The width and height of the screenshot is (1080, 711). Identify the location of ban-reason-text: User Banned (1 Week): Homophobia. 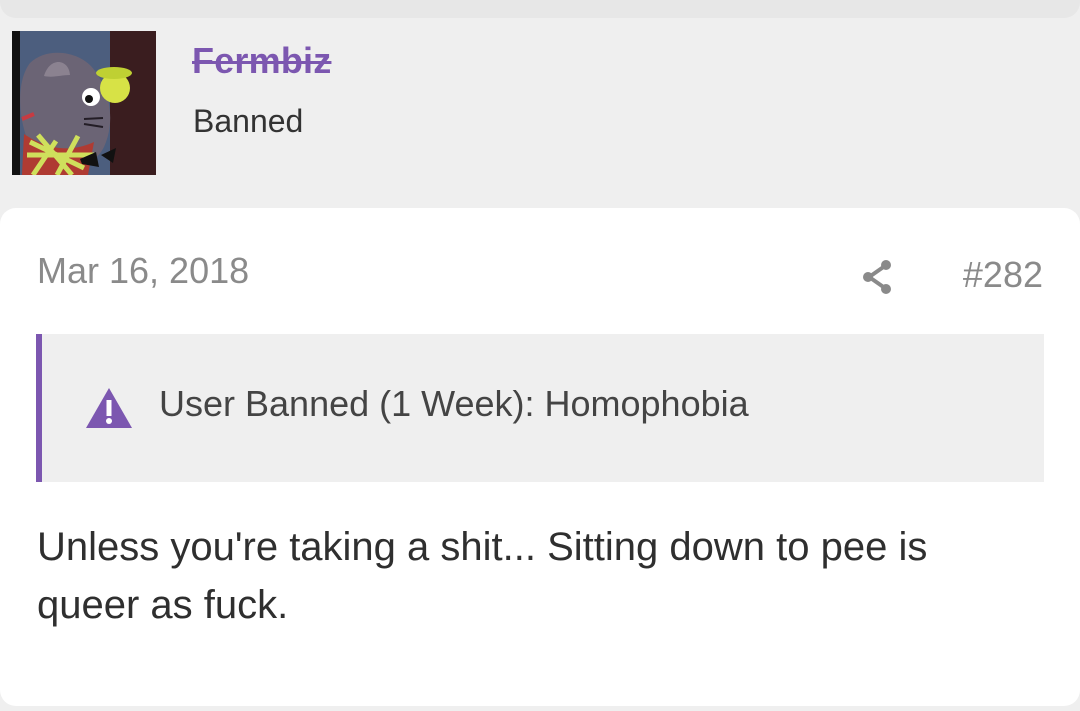
(454, 403).